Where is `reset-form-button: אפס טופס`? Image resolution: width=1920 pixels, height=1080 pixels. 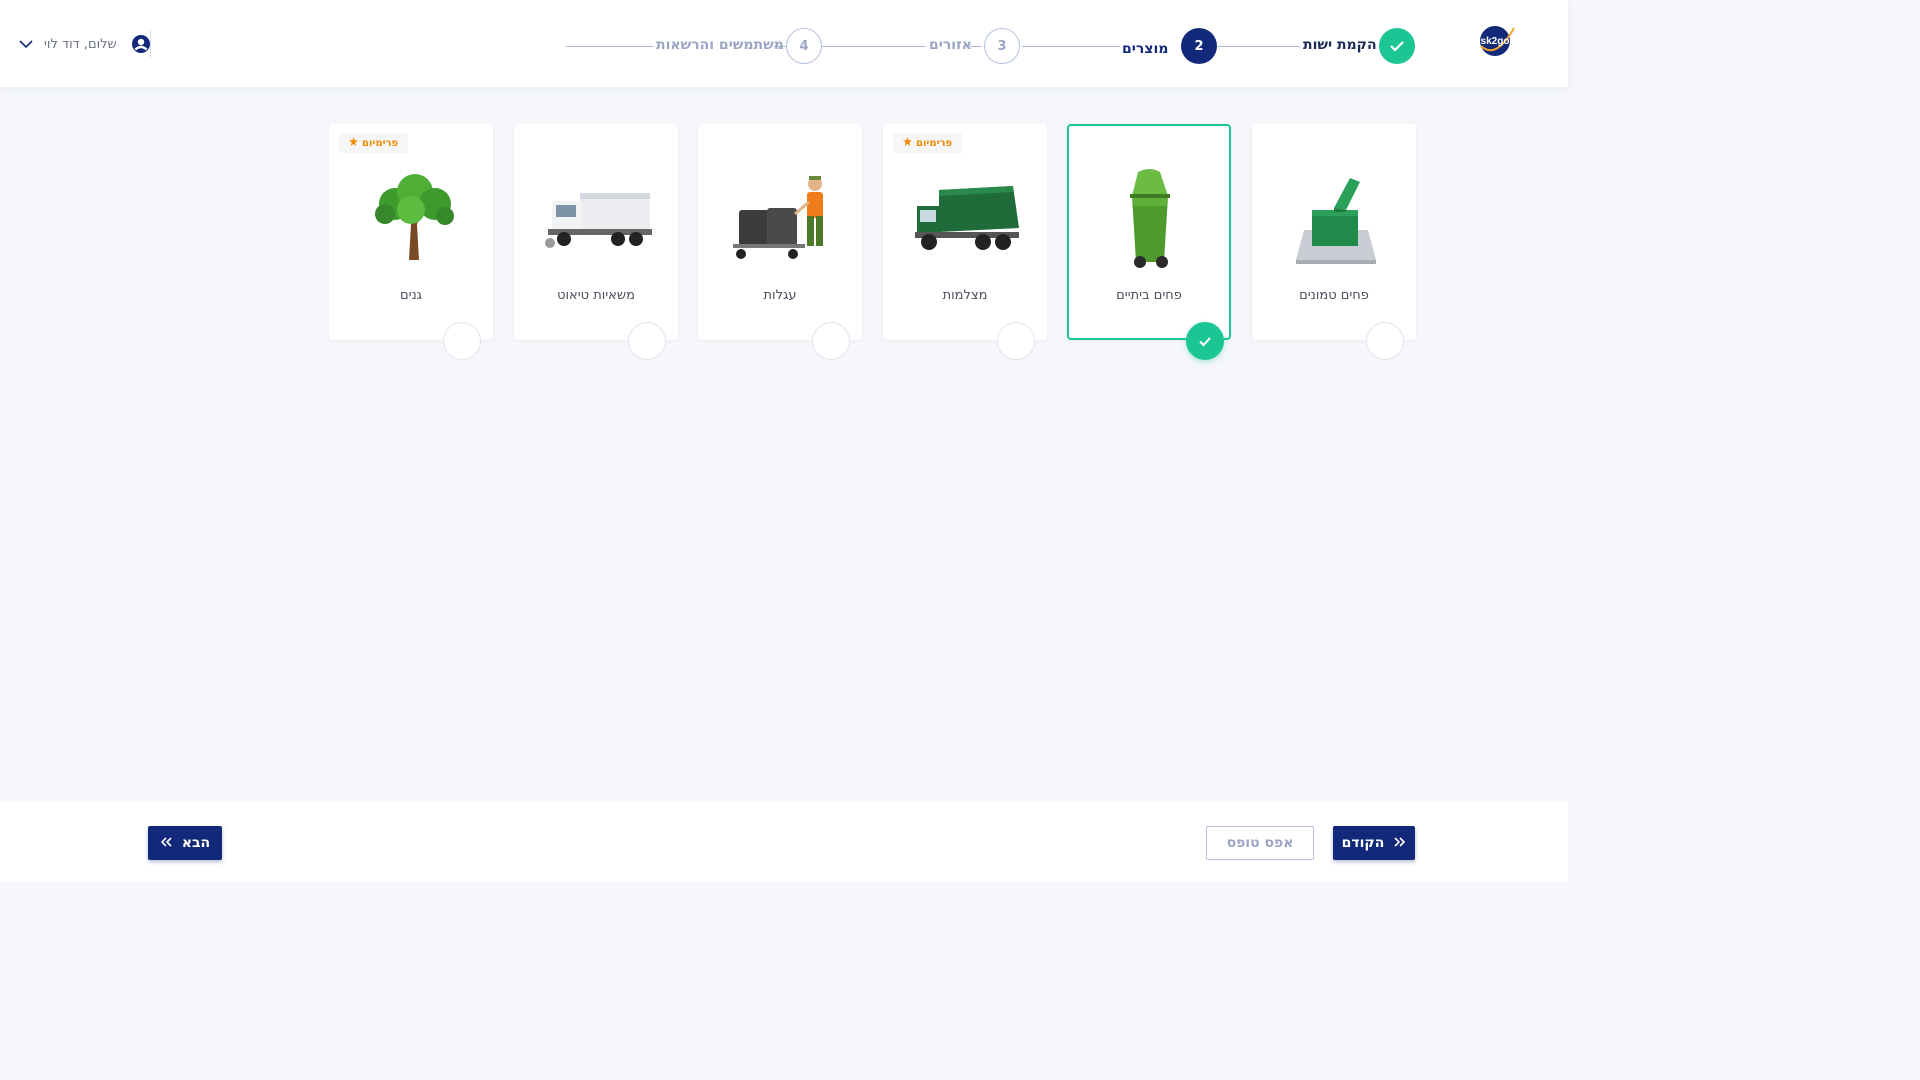 reset-form-button: אפס טופס is located at coordinates (1260, 843).